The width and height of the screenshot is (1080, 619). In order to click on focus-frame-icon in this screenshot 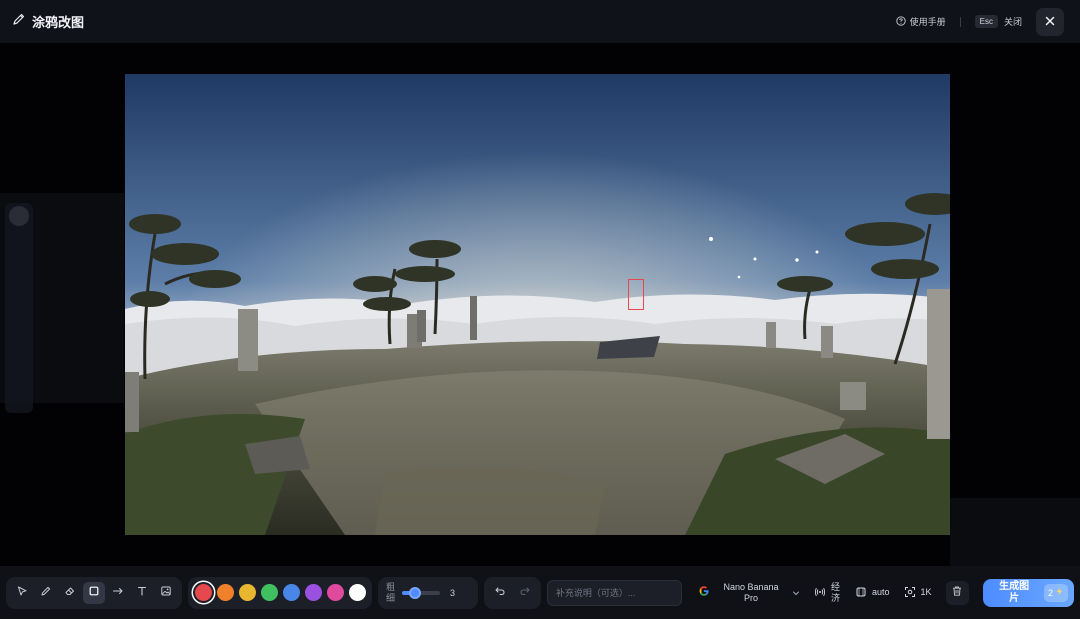, I will do `click(910, 593)`.